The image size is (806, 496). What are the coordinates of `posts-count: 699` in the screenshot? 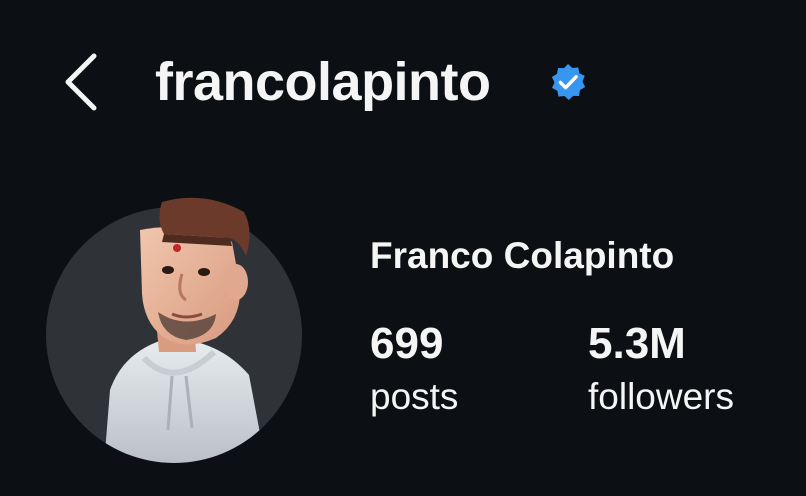 It's located at (407, 343).